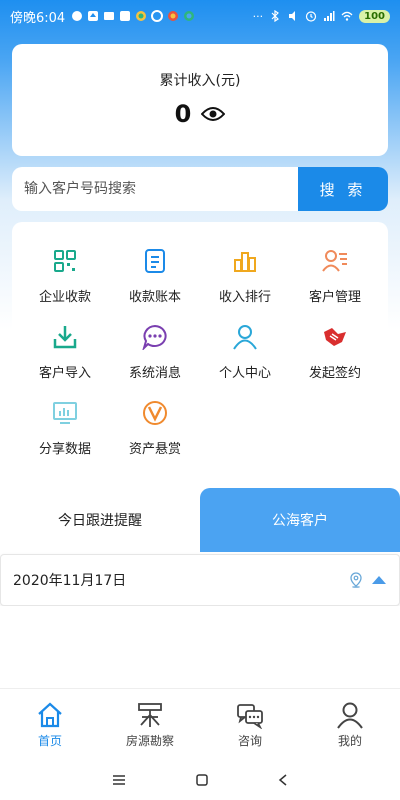 Image resolution: width=400 pixels, height=800 pixels. Describe the element at coordinates (249, 740) in the screenshot. I see `nav-label: 咨询` at that location.